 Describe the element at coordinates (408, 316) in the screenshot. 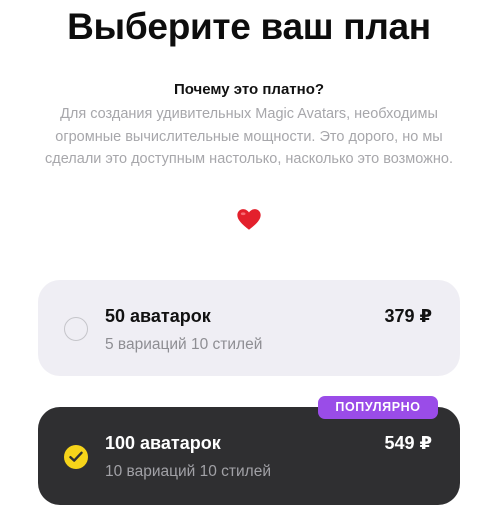

I see `plan-price: 379 ₽` at that location.